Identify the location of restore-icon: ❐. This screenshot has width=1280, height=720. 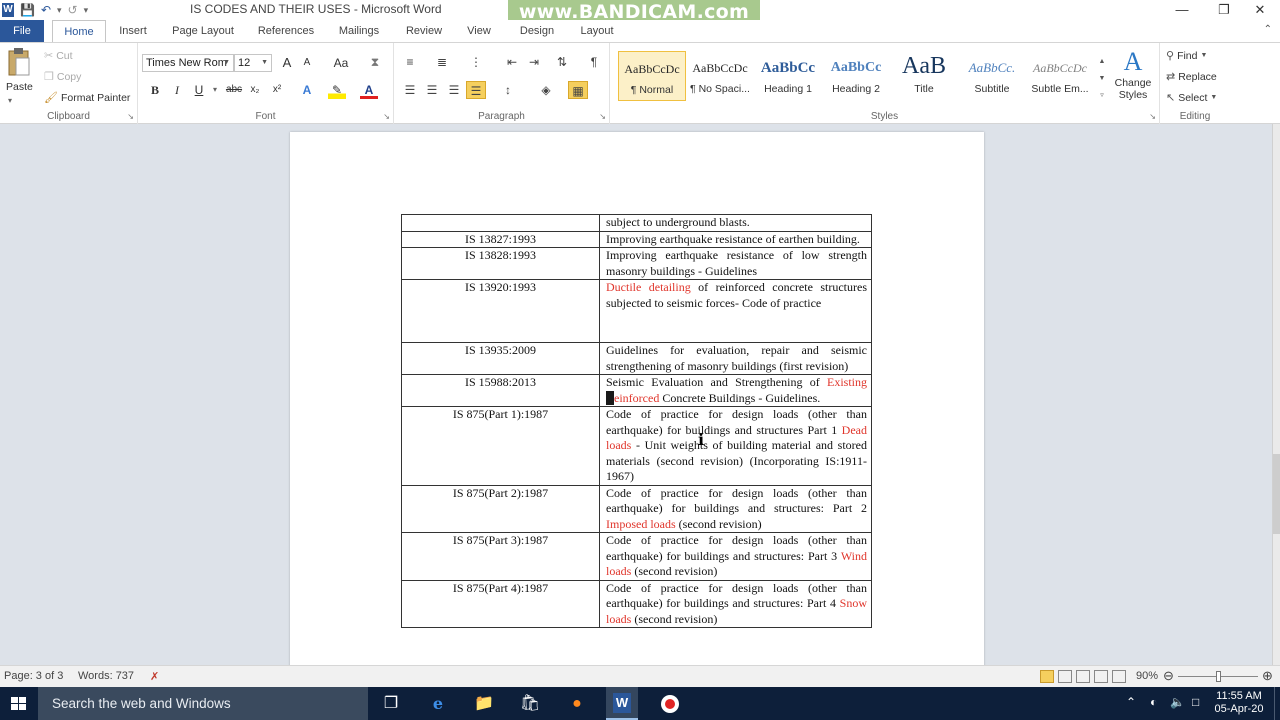
(1224, 10).